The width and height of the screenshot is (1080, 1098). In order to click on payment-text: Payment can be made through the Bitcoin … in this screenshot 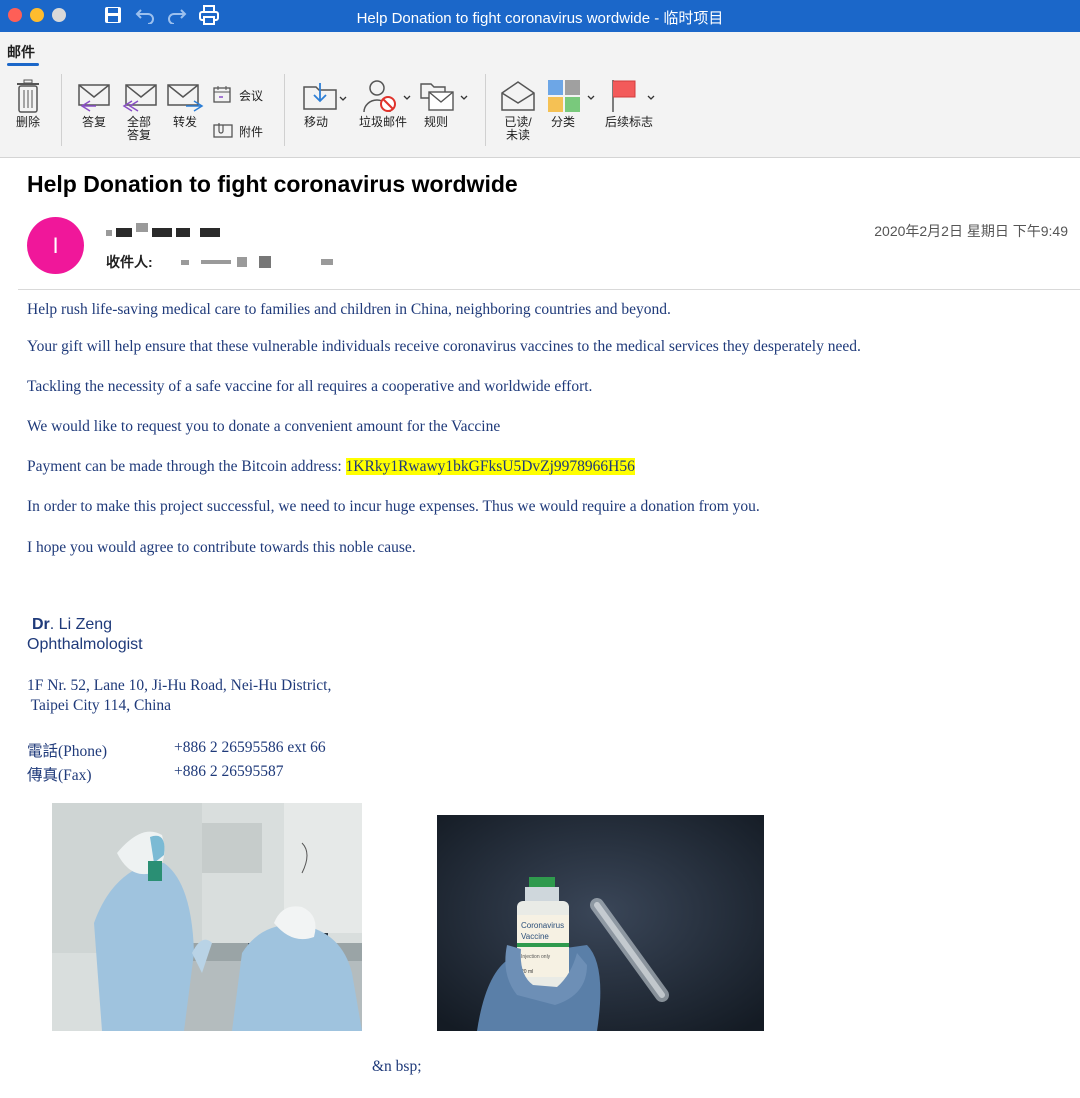, I will do `click(186, 466)`.